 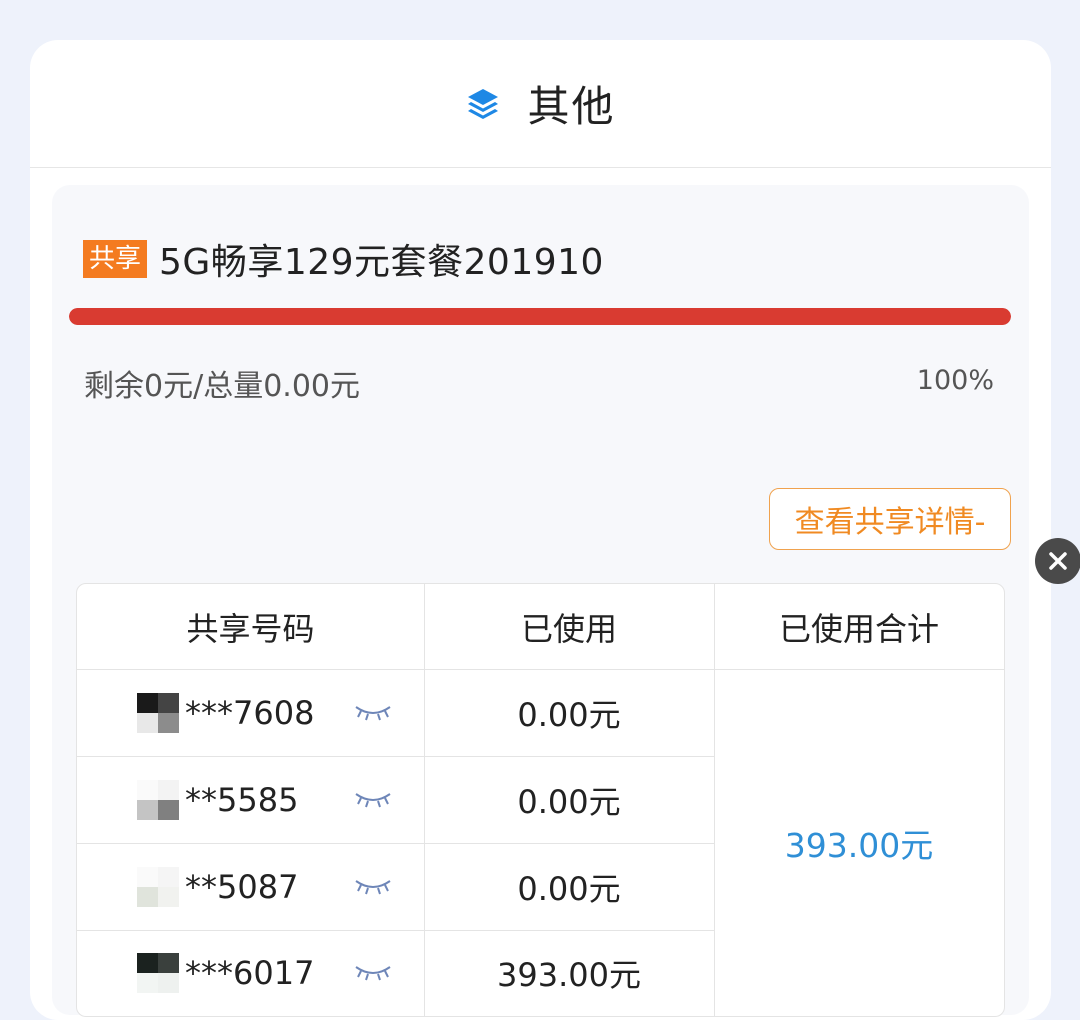 I want to click on table-row: **5585, so click(x=250, y=799).